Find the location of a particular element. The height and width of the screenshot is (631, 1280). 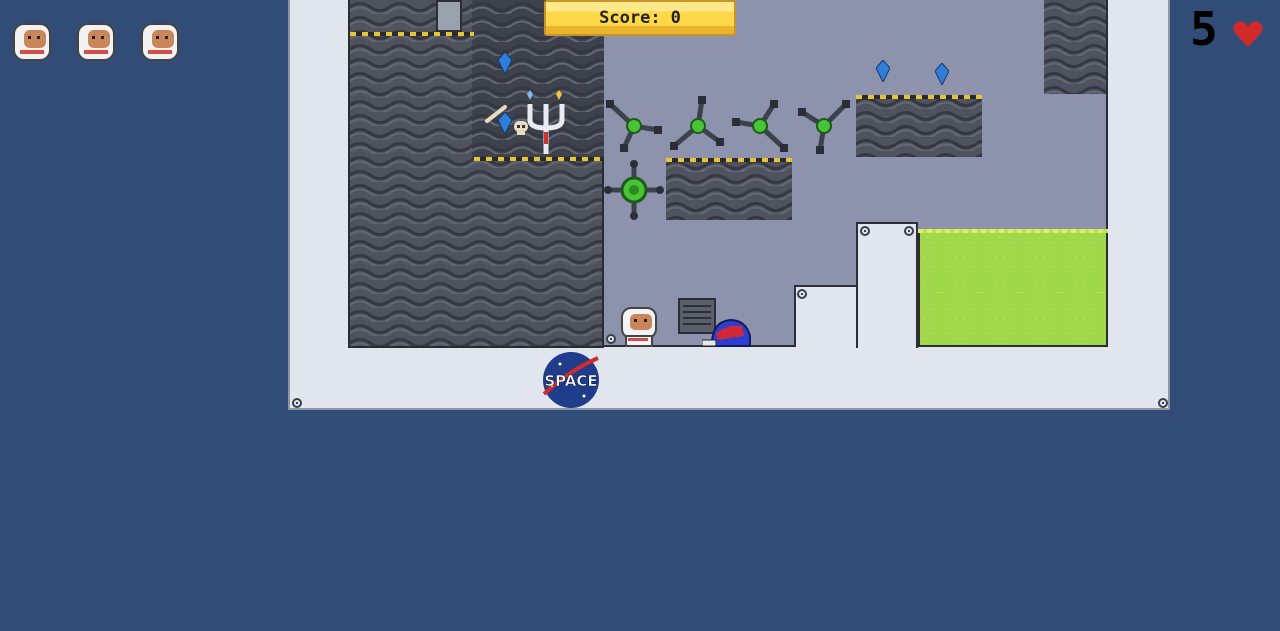

acid-pool is located at coordinates (1013, 290).